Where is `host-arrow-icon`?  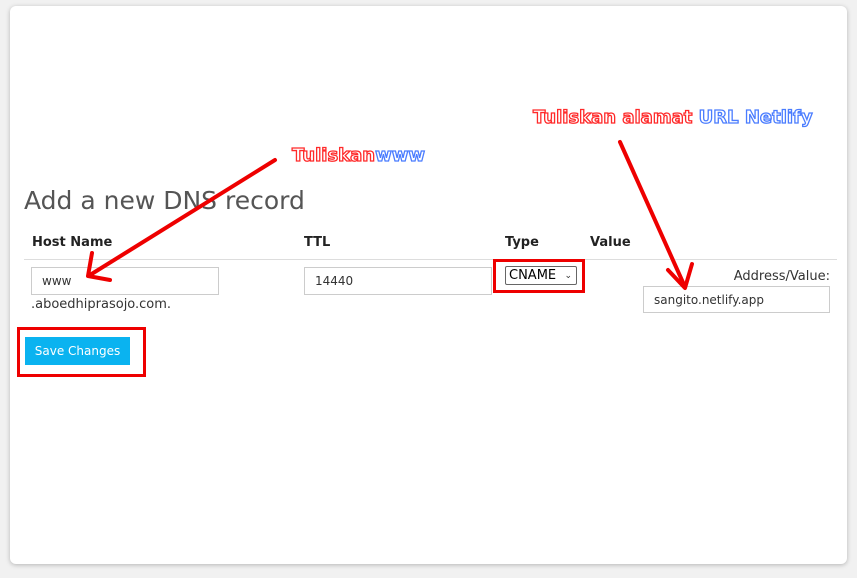
host-arrow-icon is located at coordinates (182, 217).